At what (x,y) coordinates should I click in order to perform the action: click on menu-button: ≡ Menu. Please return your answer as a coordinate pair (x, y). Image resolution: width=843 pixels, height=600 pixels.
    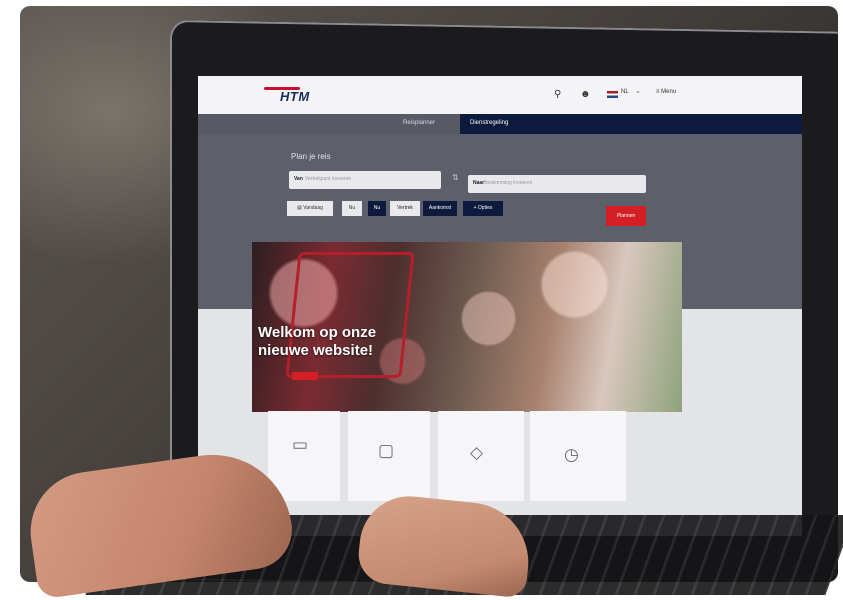
    Looking at the image, I should click on (666, 92).